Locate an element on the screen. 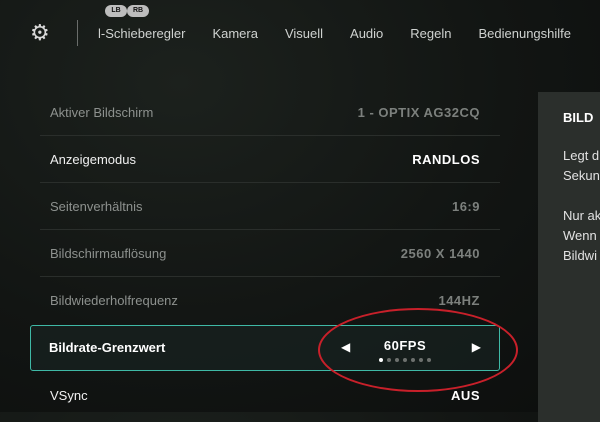  panel-text: Bildwi is located at coordinates (580, 255).